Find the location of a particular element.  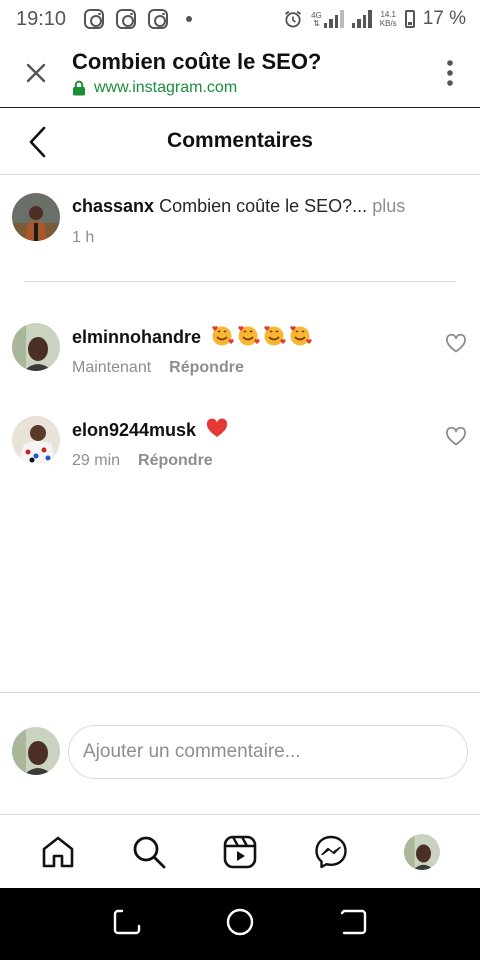

red-heart-icon is located at coordinates (217, 427).